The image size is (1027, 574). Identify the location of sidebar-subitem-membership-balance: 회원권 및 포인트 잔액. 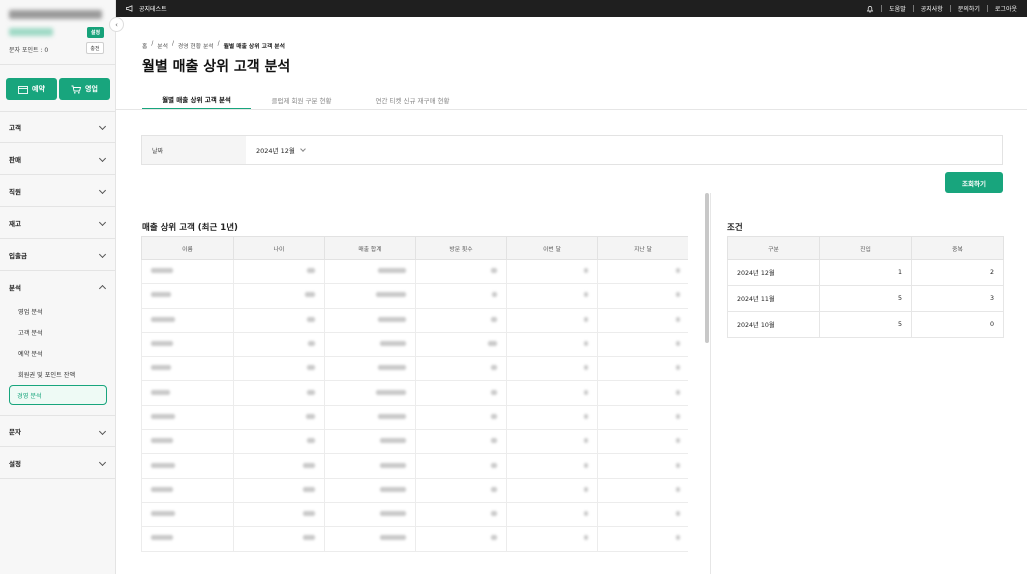
(46, 374).